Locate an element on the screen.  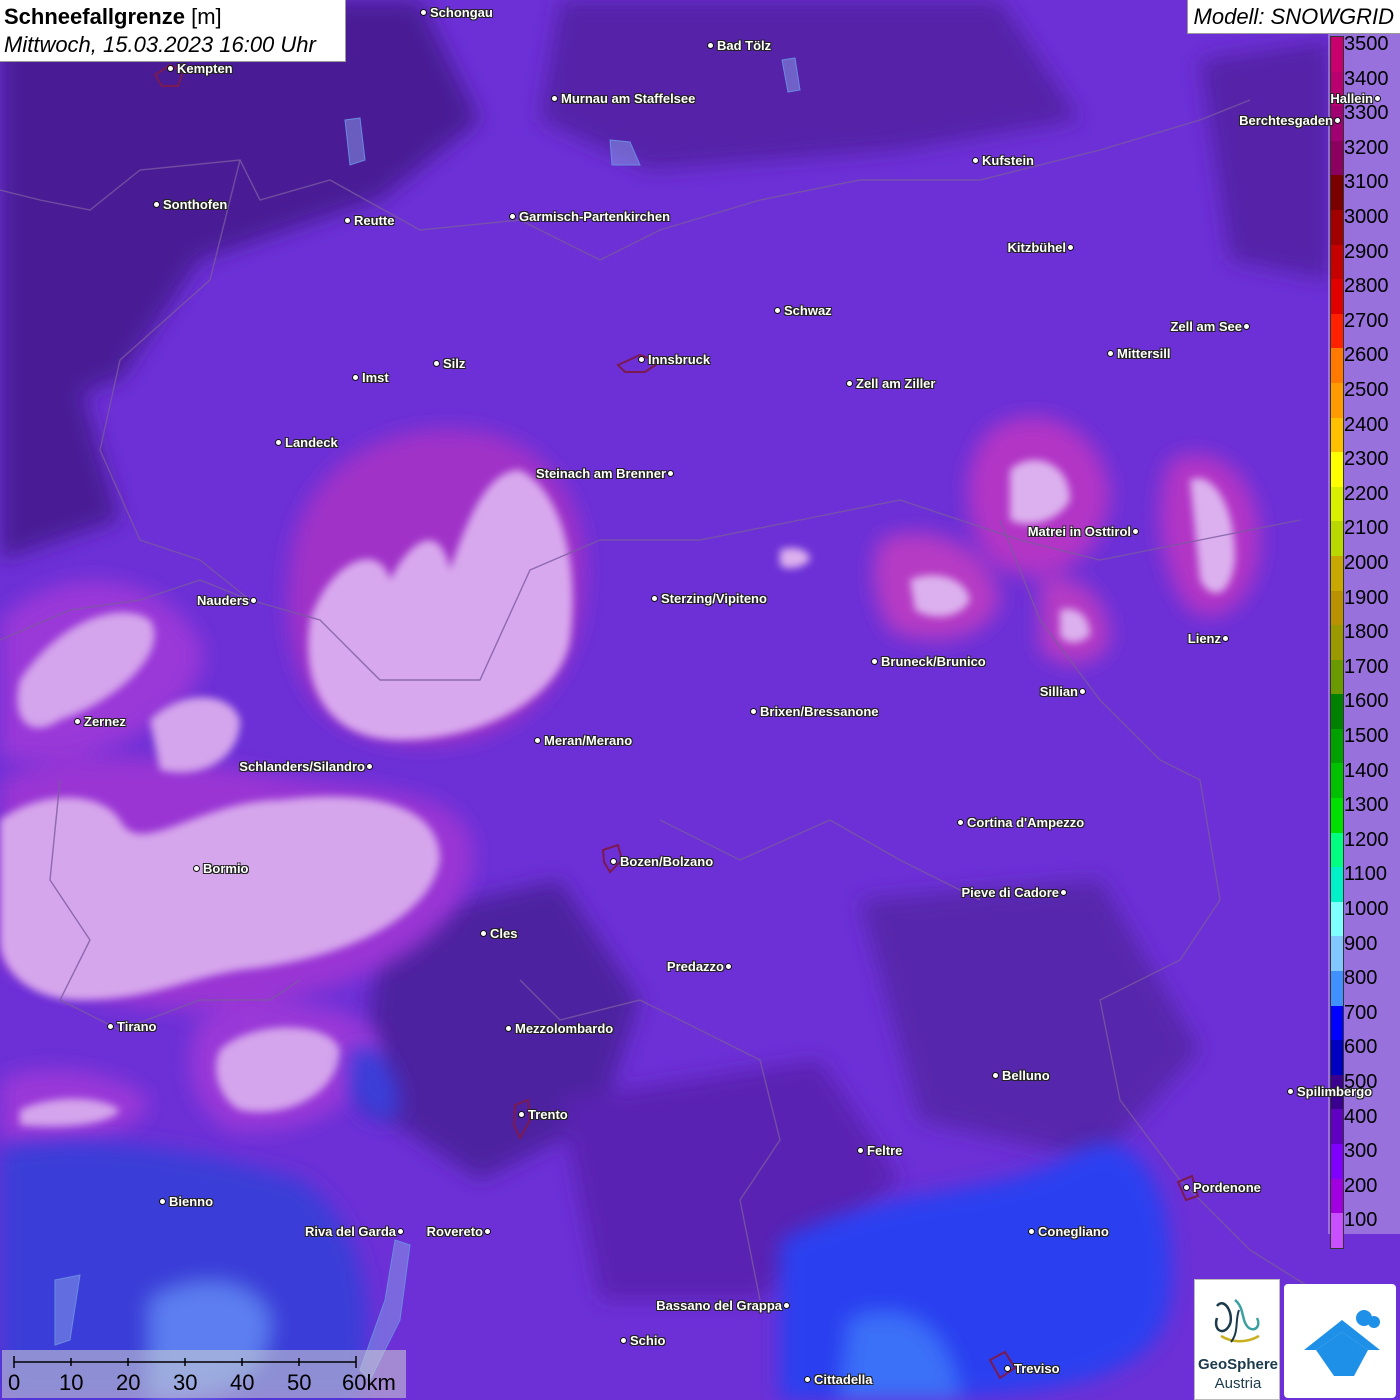
scale-bar: 0 10 20 30 40 50 60km is located at coordinates (204, 1374).